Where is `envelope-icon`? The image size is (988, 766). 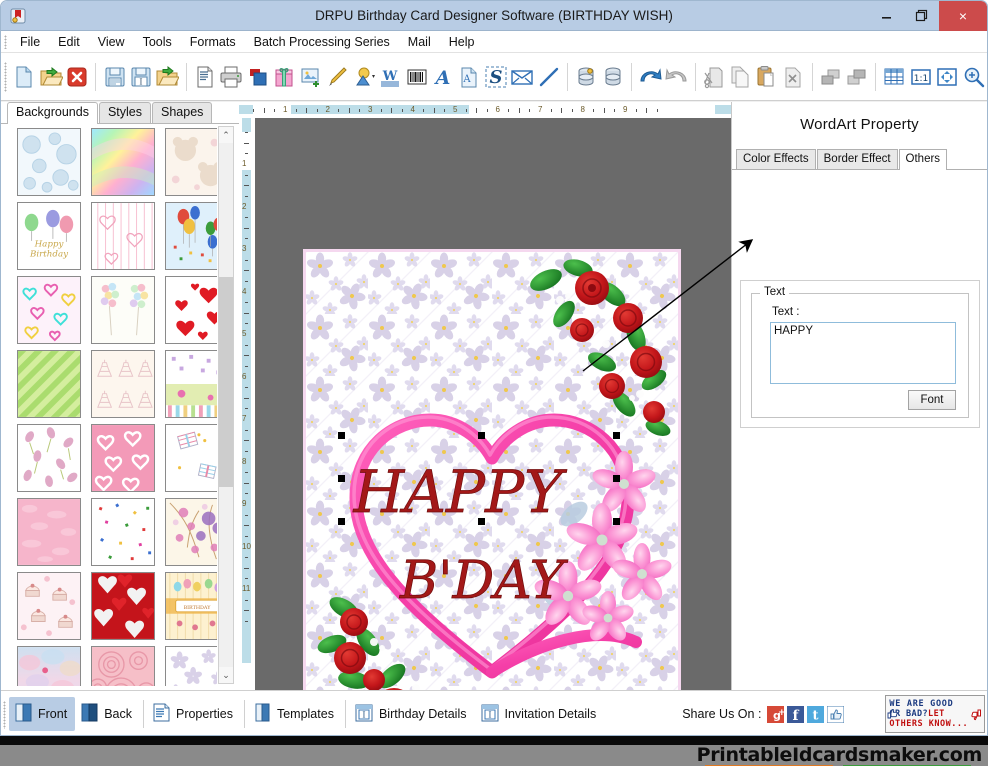 envelope-icon is located at coordinates (522, 77).